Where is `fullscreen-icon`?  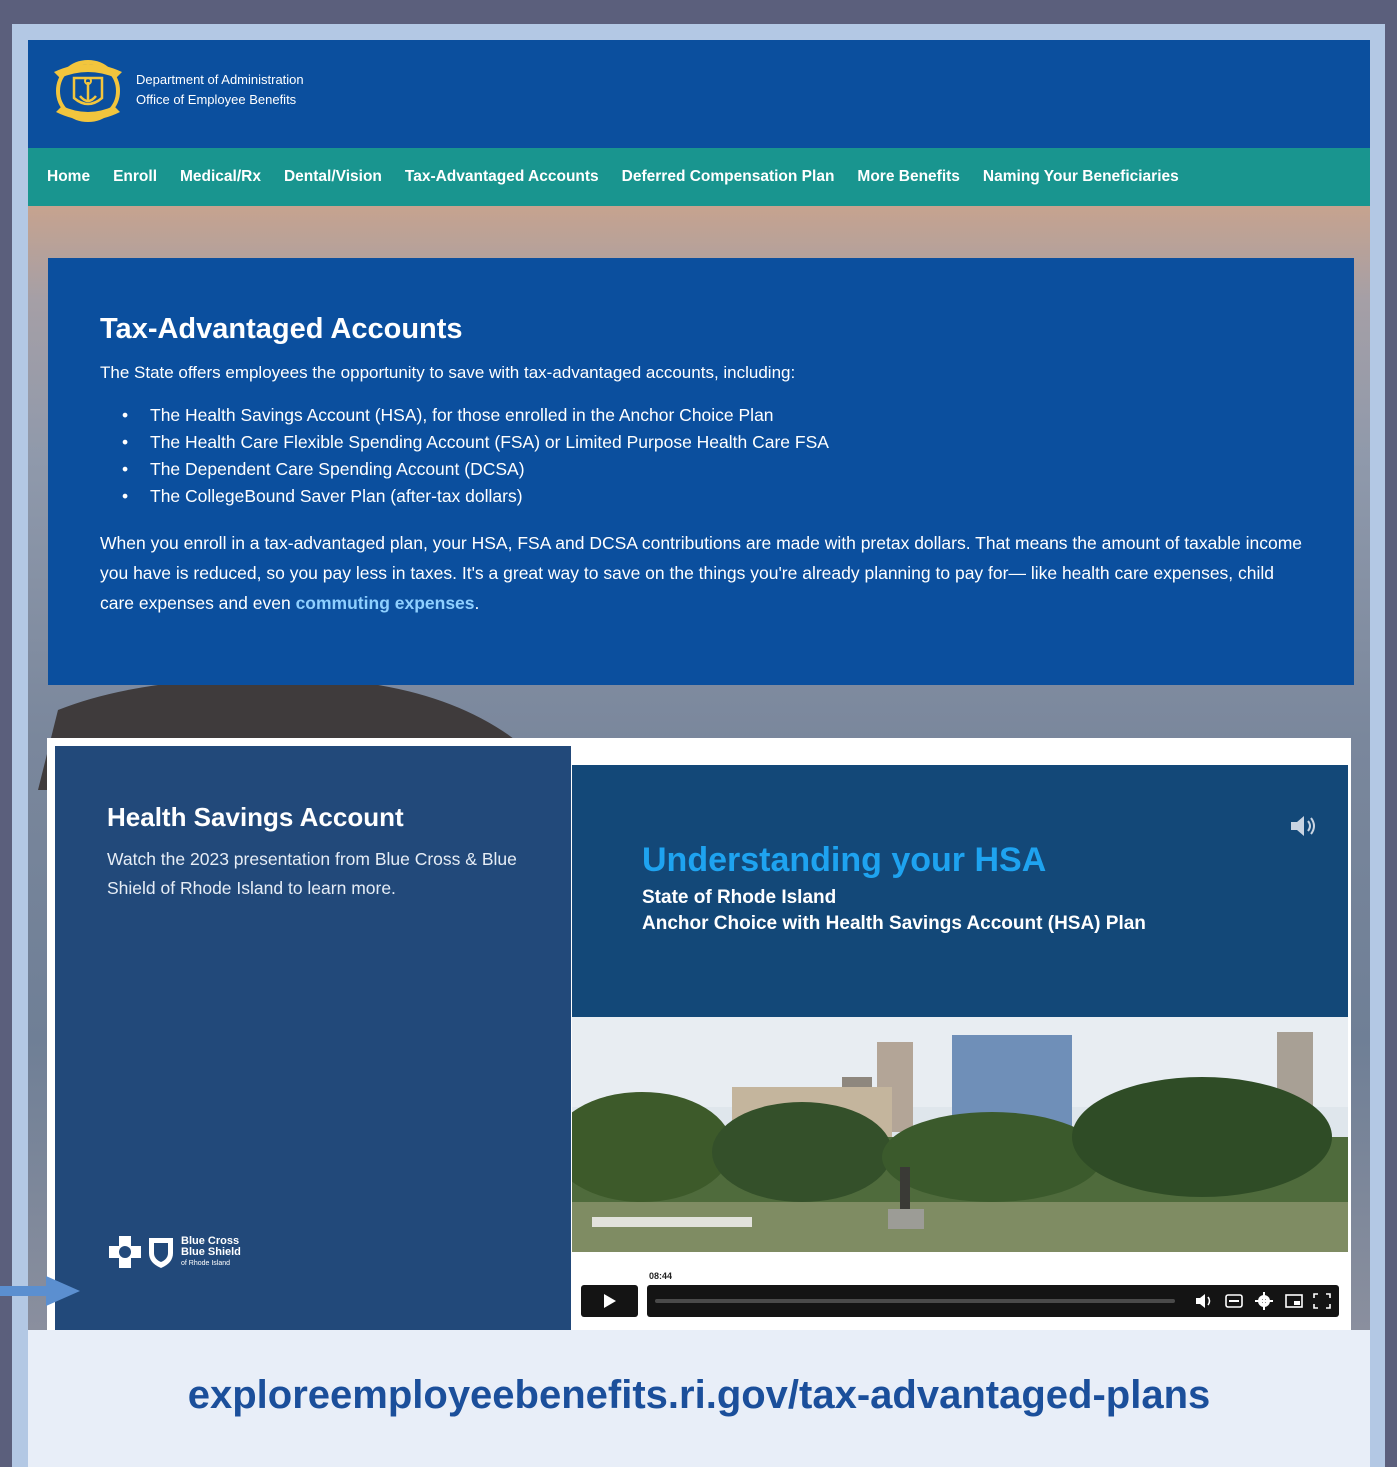
fullscreen-icon is located at coordinates (1322, 1301).